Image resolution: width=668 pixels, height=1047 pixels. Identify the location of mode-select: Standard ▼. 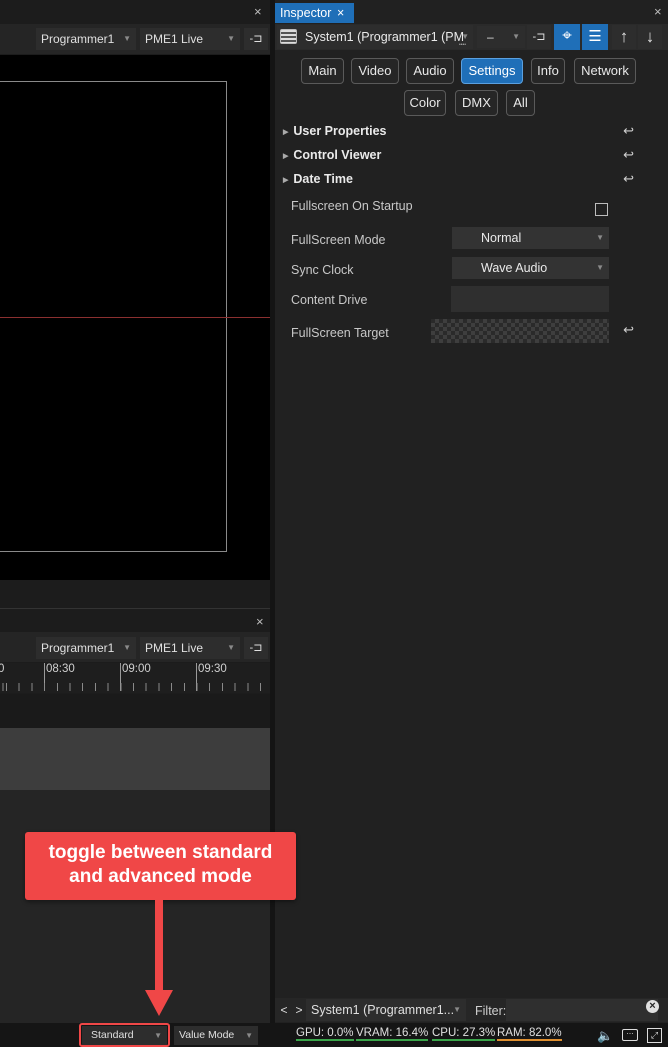
(124, 1035).